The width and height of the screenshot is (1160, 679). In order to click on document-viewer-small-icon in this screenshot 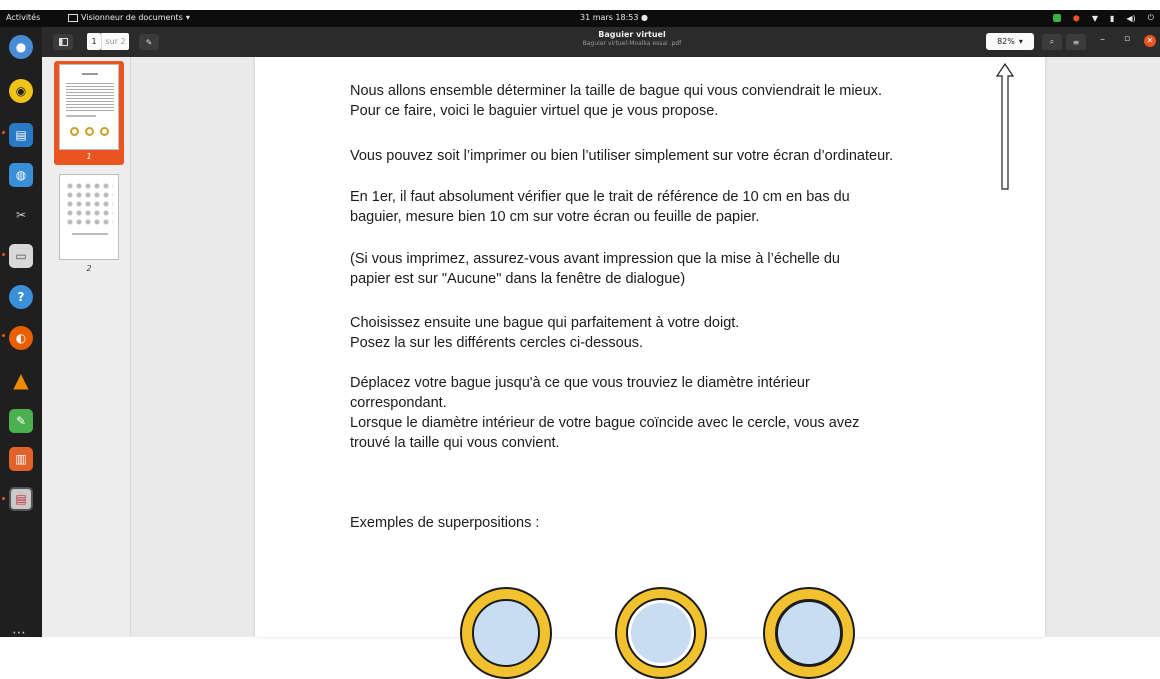, I will do `click(73, 17)`.